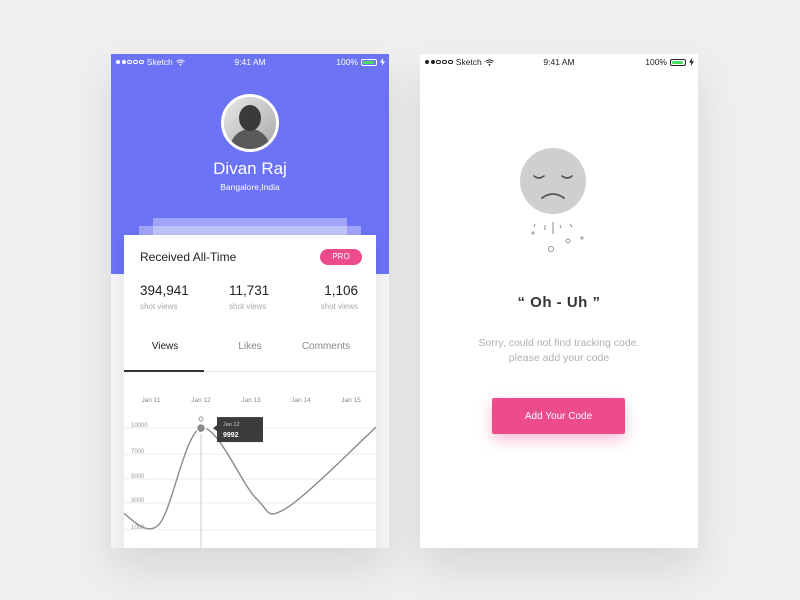 This screenshot has height=600, width=800. Describe the element at coordinates (164, 290) in the screenshot. I see `stat-value: 394,941` at that location.